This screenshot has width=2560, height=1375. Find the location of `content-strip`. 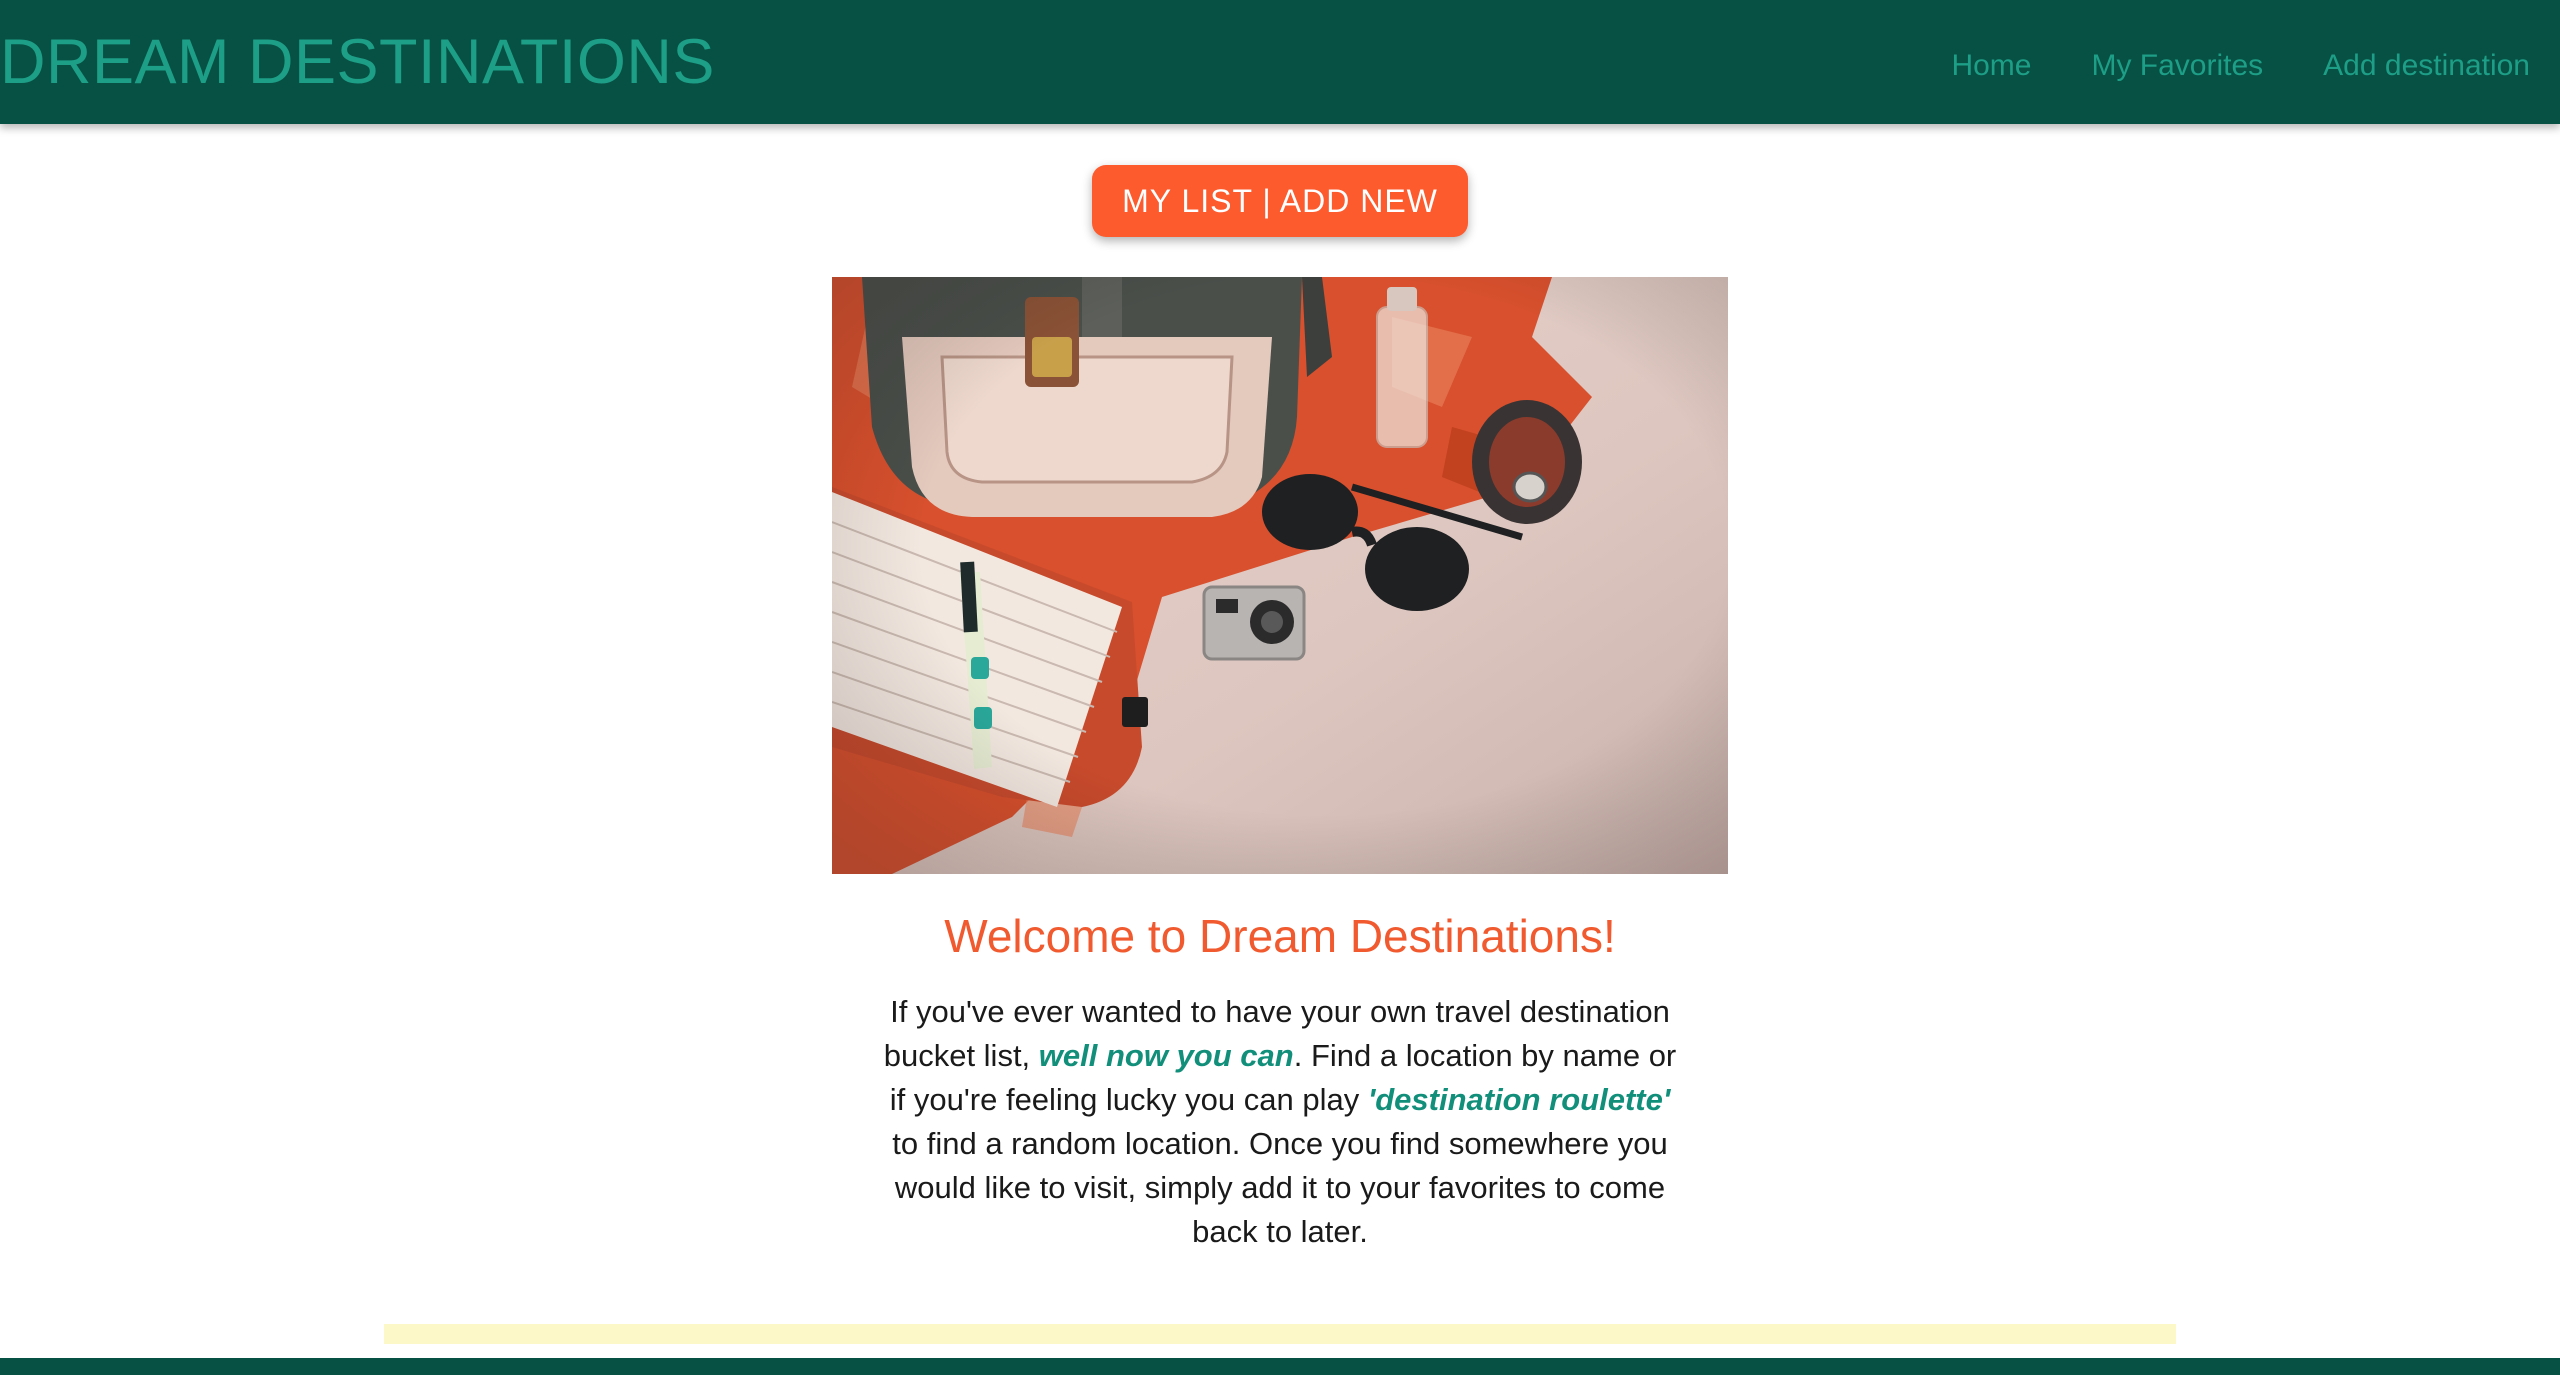

content-strip is located at coordinates (1280, 1334).